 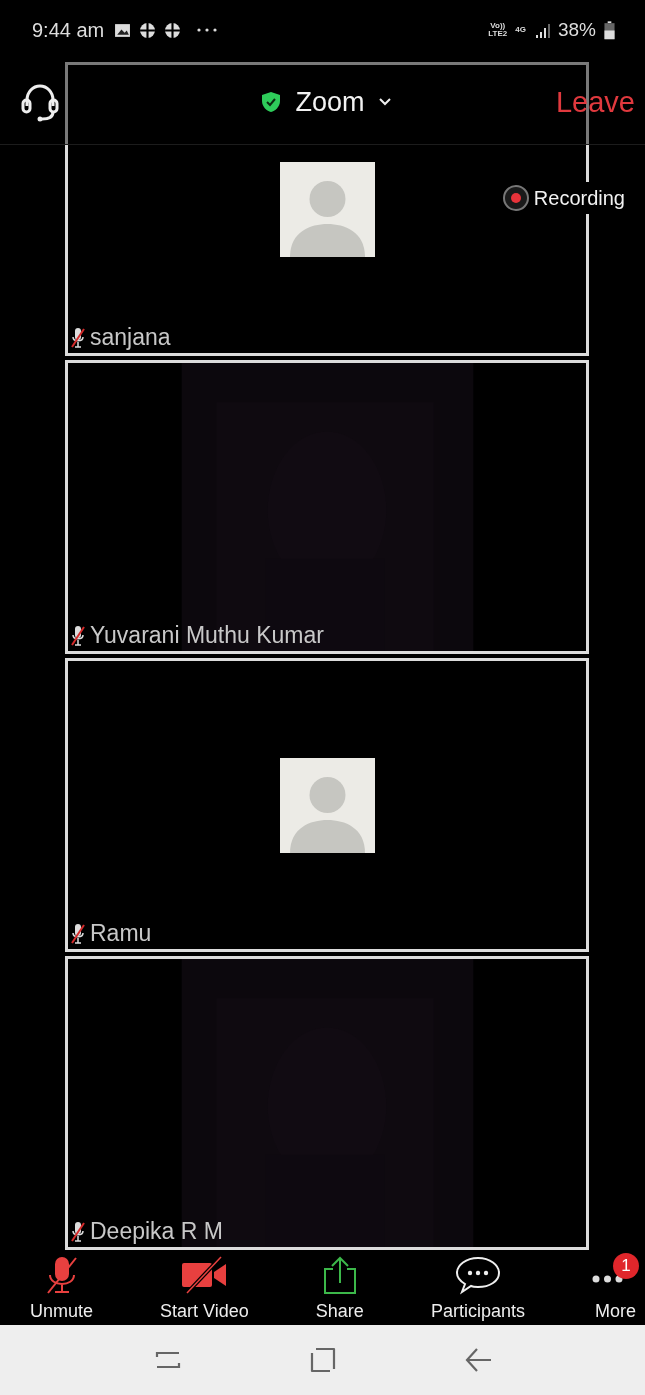 I want to click on participant-name: sanjana, so click(x=130, y=337).